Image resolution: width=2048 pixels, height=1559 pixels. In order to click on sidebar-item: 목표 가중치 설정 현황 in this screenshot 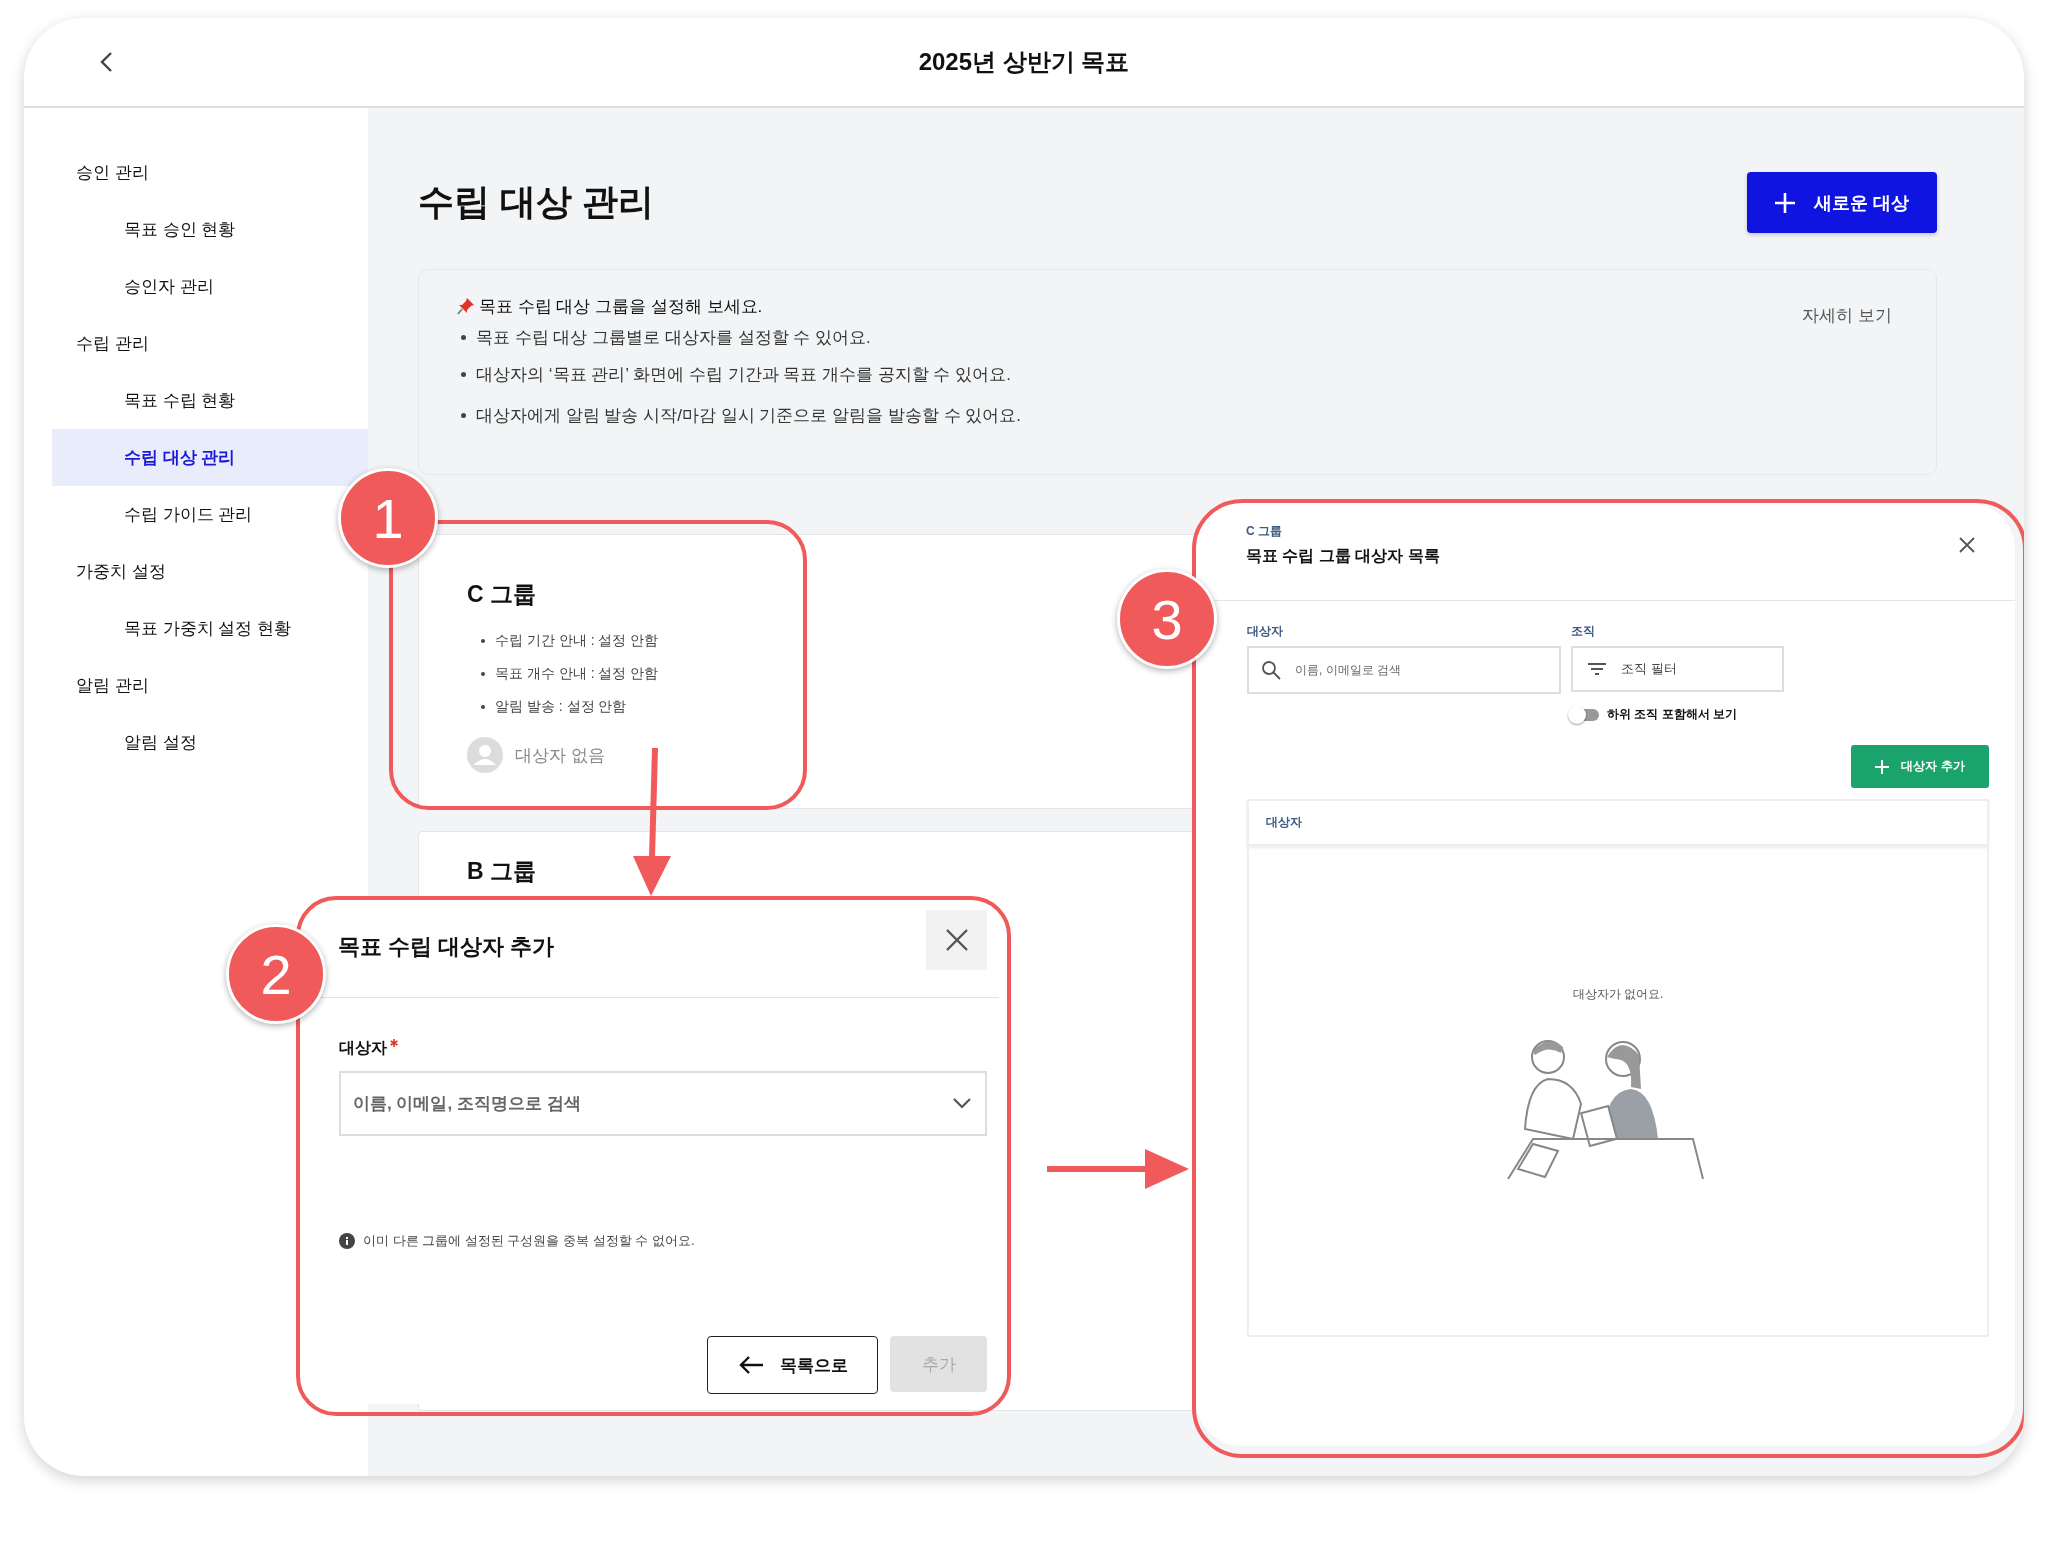, I will do `click(176, 628)`.